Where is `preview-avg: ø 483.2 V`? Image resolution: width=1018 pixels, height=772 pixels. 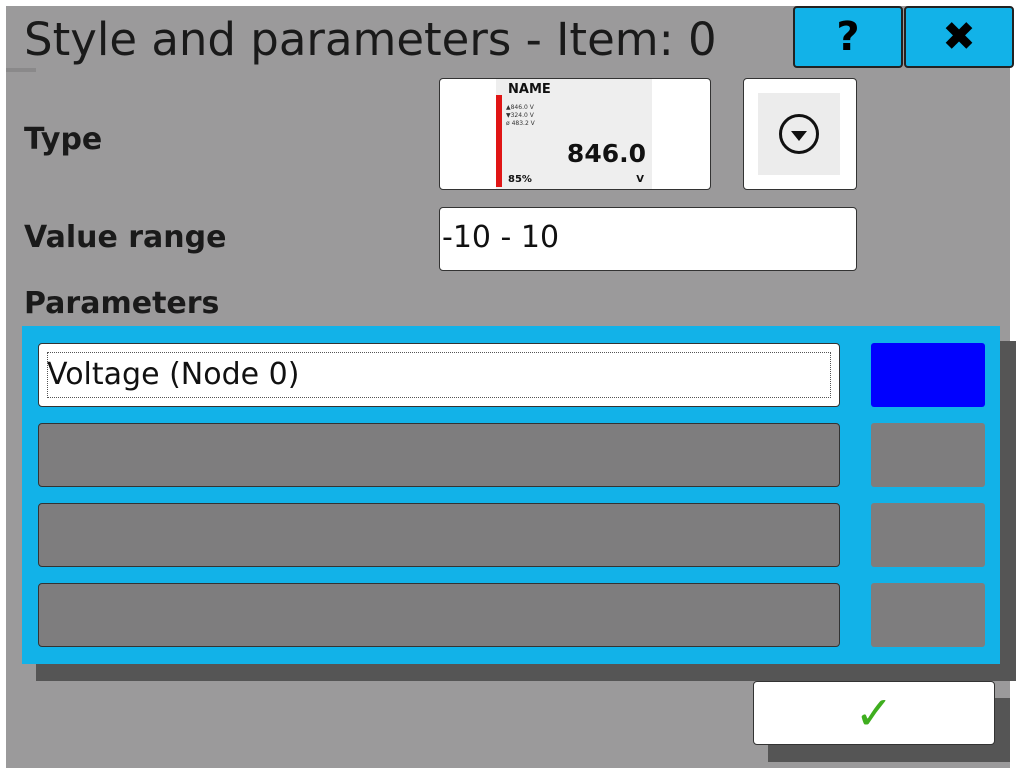 preview-avg: ø 483.2 V is located at coordinates (520, 123).